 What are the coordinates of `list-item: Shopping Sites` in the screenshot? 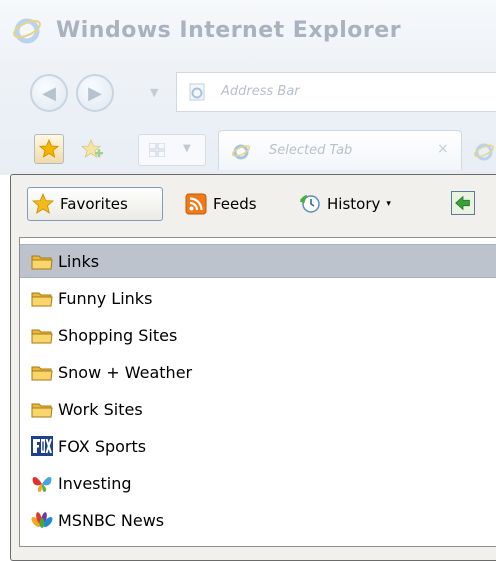 It's located at (258, 335).